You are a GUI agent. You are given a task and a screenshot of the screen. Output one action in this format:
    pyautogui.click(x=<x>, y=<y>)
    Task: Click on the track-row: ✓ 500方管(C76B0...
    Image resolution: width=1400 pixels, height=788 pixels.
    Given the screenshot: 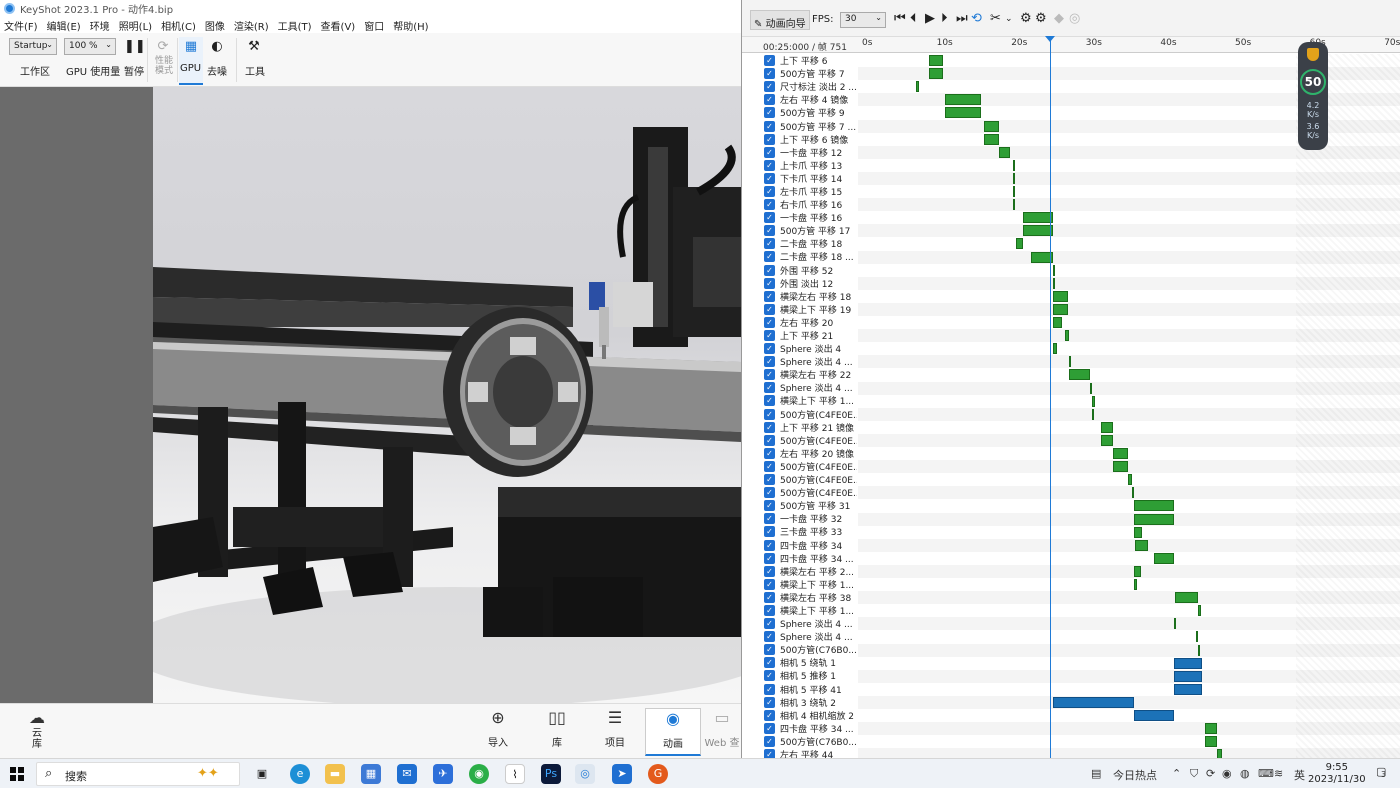 What is the action you would take?
    pyautogui.click(x=802, y=649)
    